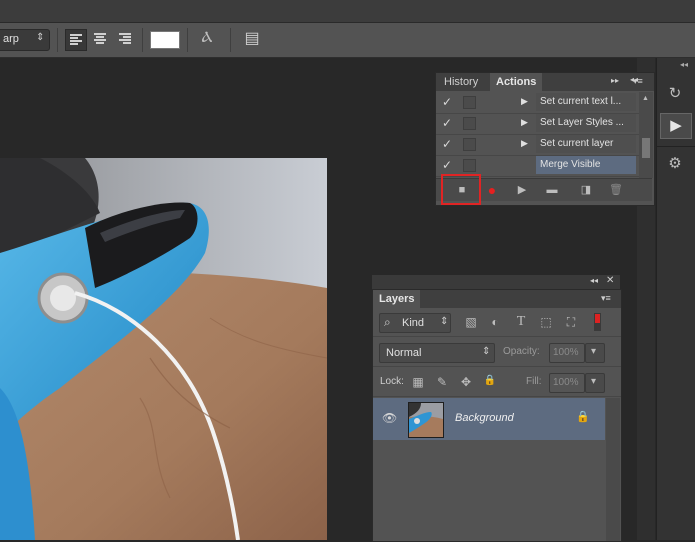  I want to click on adjustment-filter-icon: ◐, so click(495, 322).